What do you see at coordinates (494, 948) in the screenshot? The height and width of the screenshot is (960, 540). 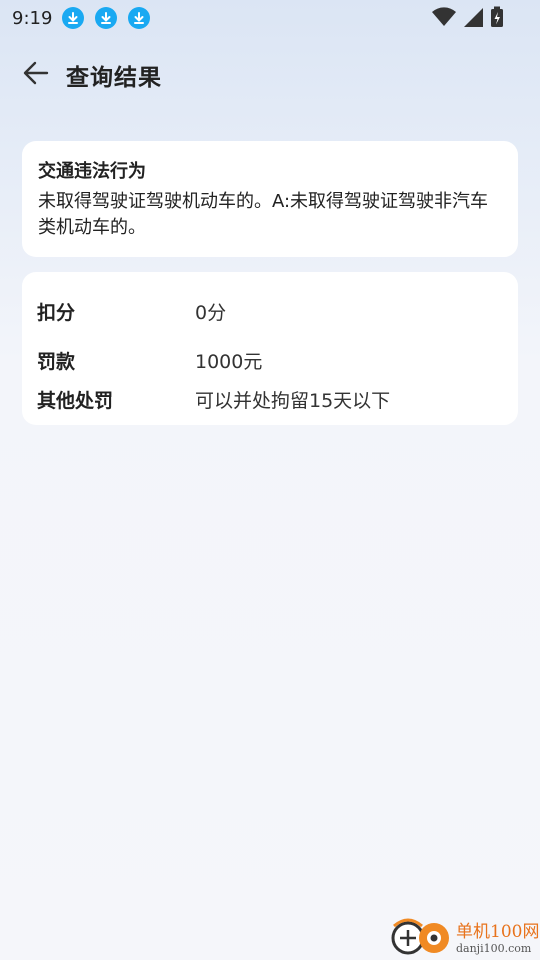 I see `watermark-url: danji100.com` at bounding box center [494, 948].